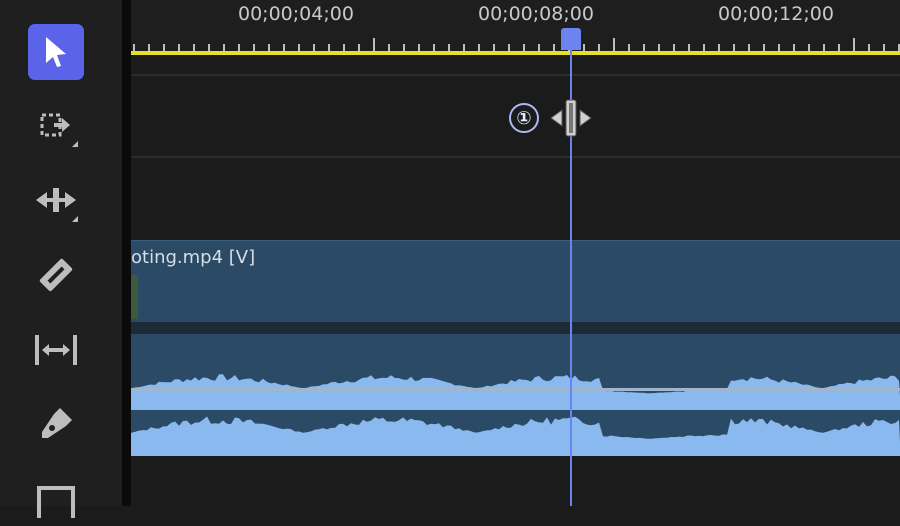 The width and height of the screenshot is (900, 526). I want to click on clip-name-label: oting.mp4 [V], so click(193, 257).